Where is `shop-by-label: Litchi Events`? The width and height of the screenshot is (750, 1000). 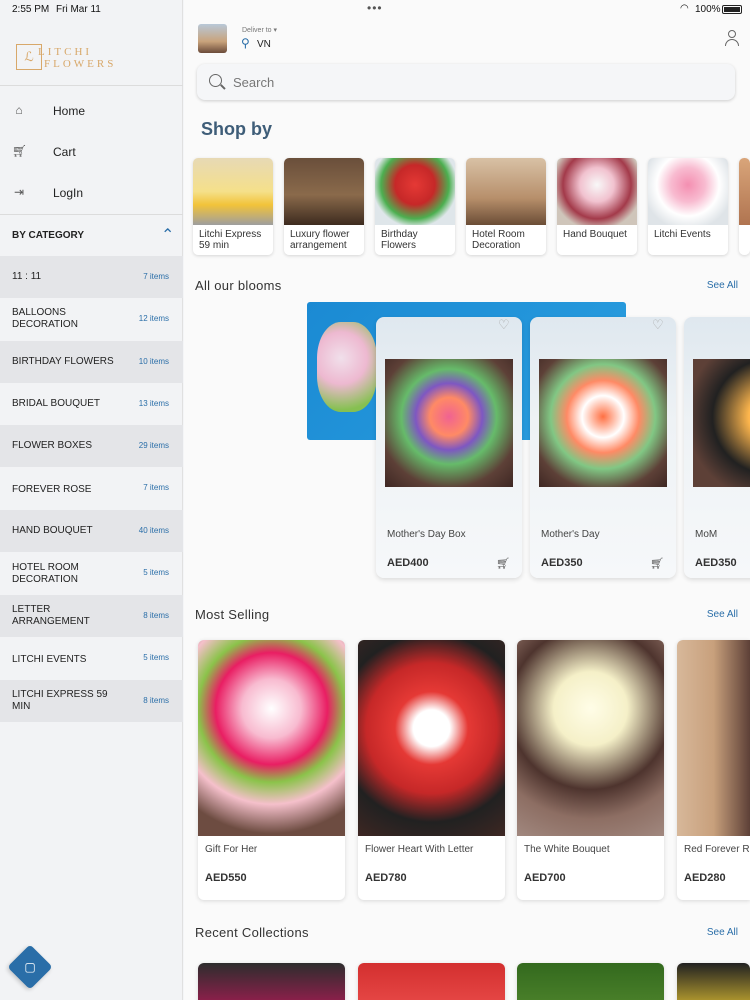
shop-by-label: Litchi Events is located at coordinates (682, 234).